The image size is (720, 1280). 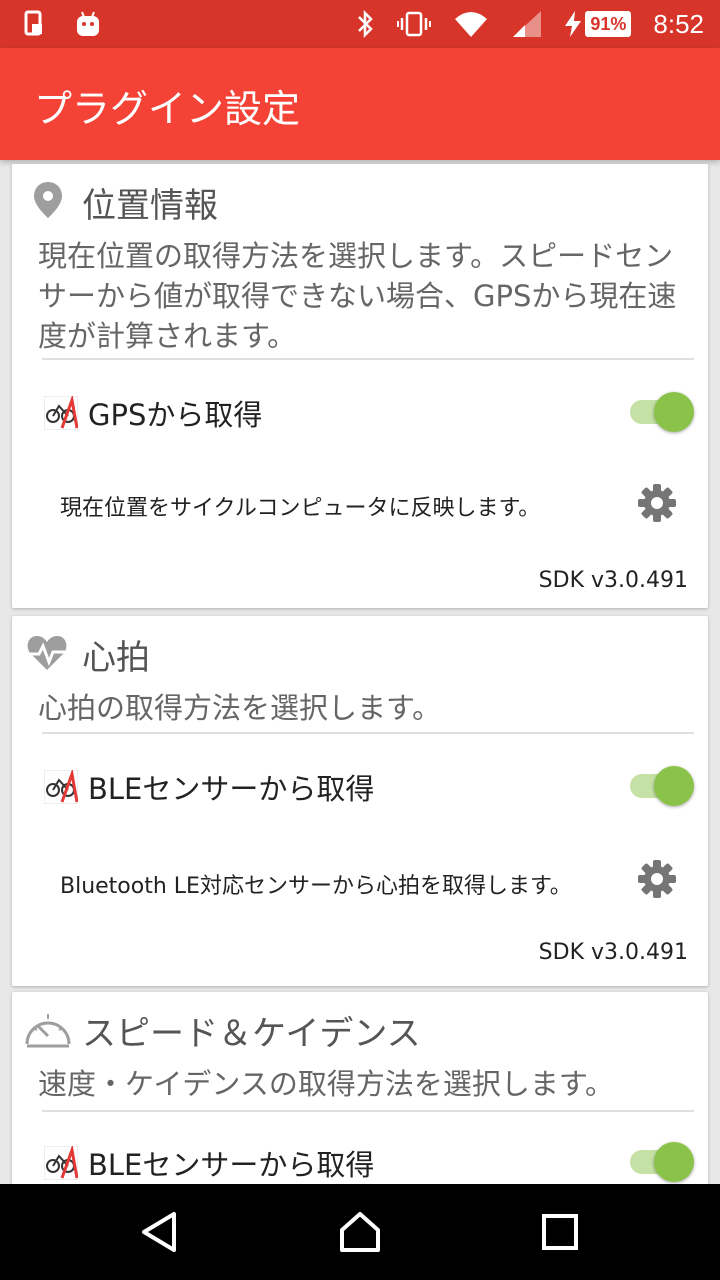 I want to click on page-title: プラグイン設定, so click(x=167, y=109).